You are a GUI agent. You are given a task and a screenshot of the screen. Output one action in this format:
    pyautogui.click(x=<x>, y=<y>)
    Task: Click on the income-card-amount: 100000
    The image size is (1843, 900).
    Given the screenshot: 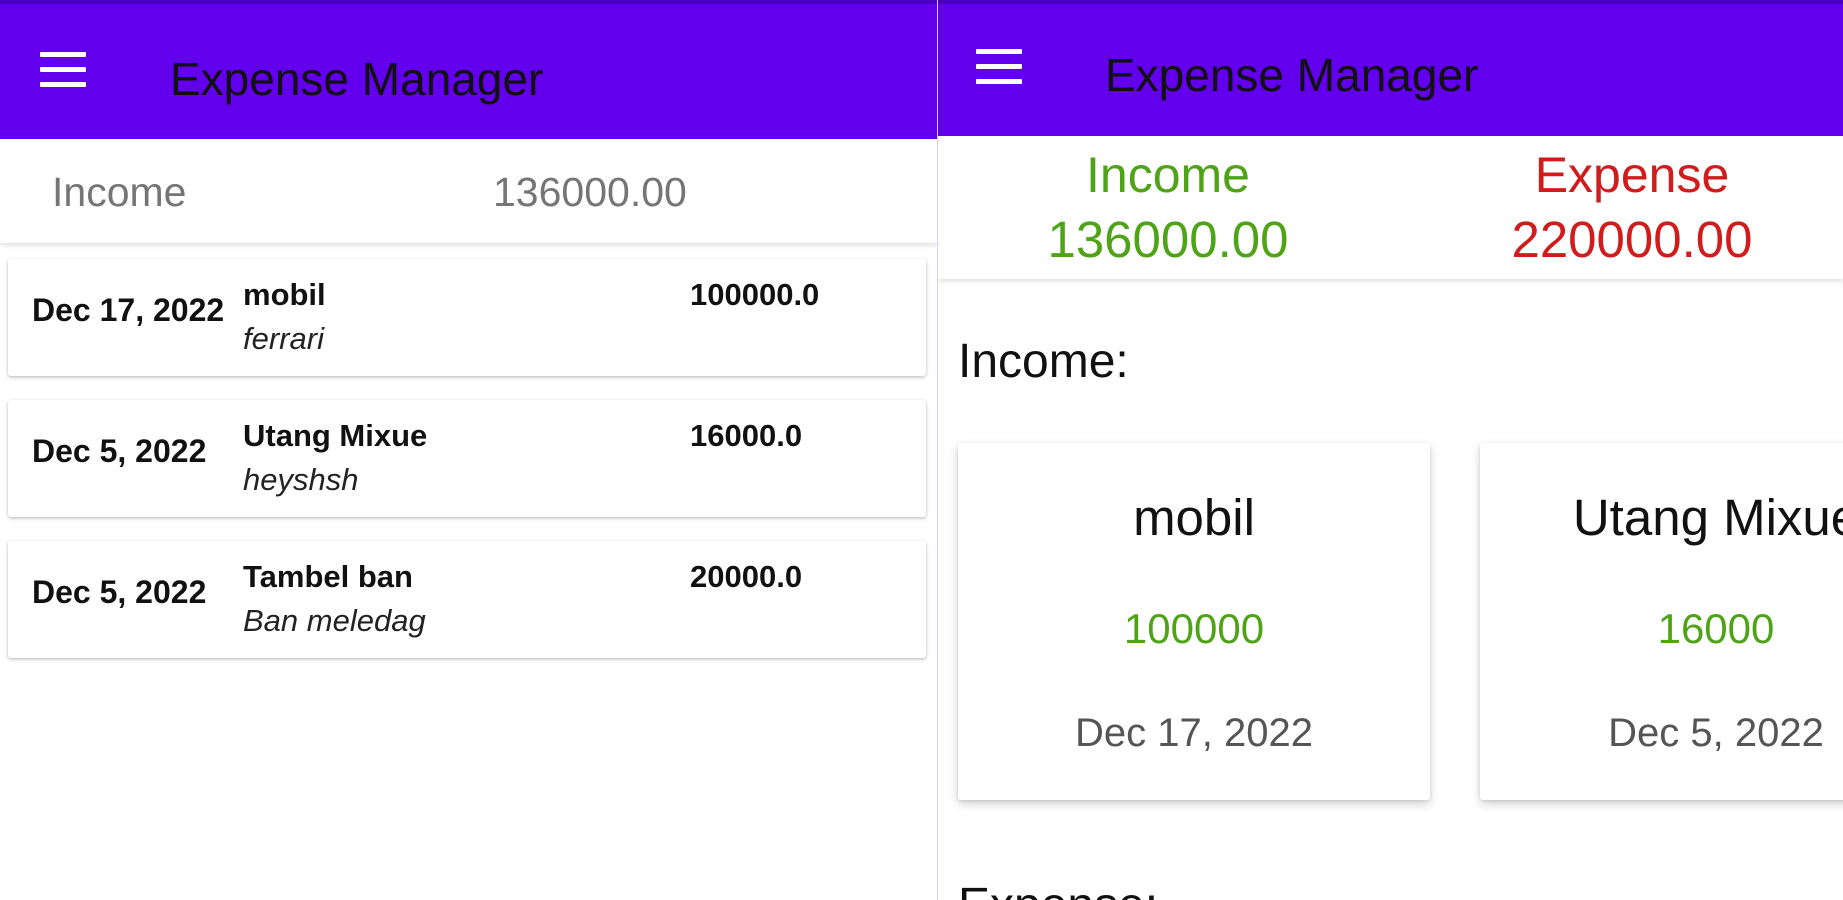 What is the action you would take?
    pyautogui.click(x=1194, y=628)
    